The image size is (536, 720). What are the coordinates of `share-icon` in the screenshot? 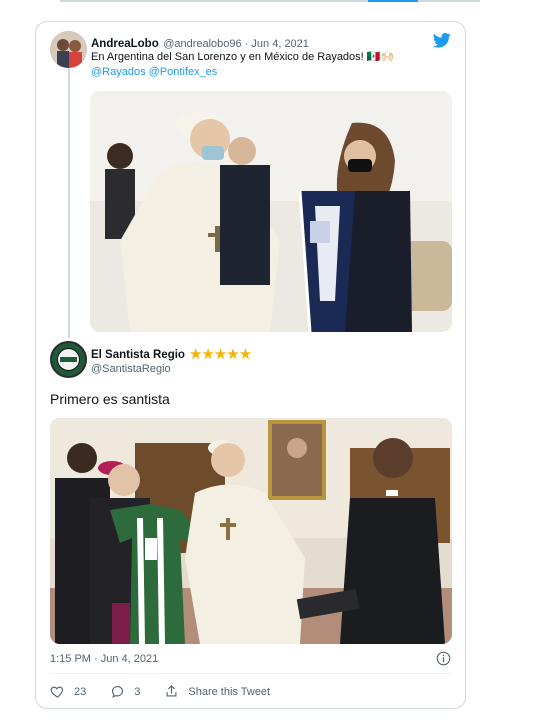 It's located at (171, 691).